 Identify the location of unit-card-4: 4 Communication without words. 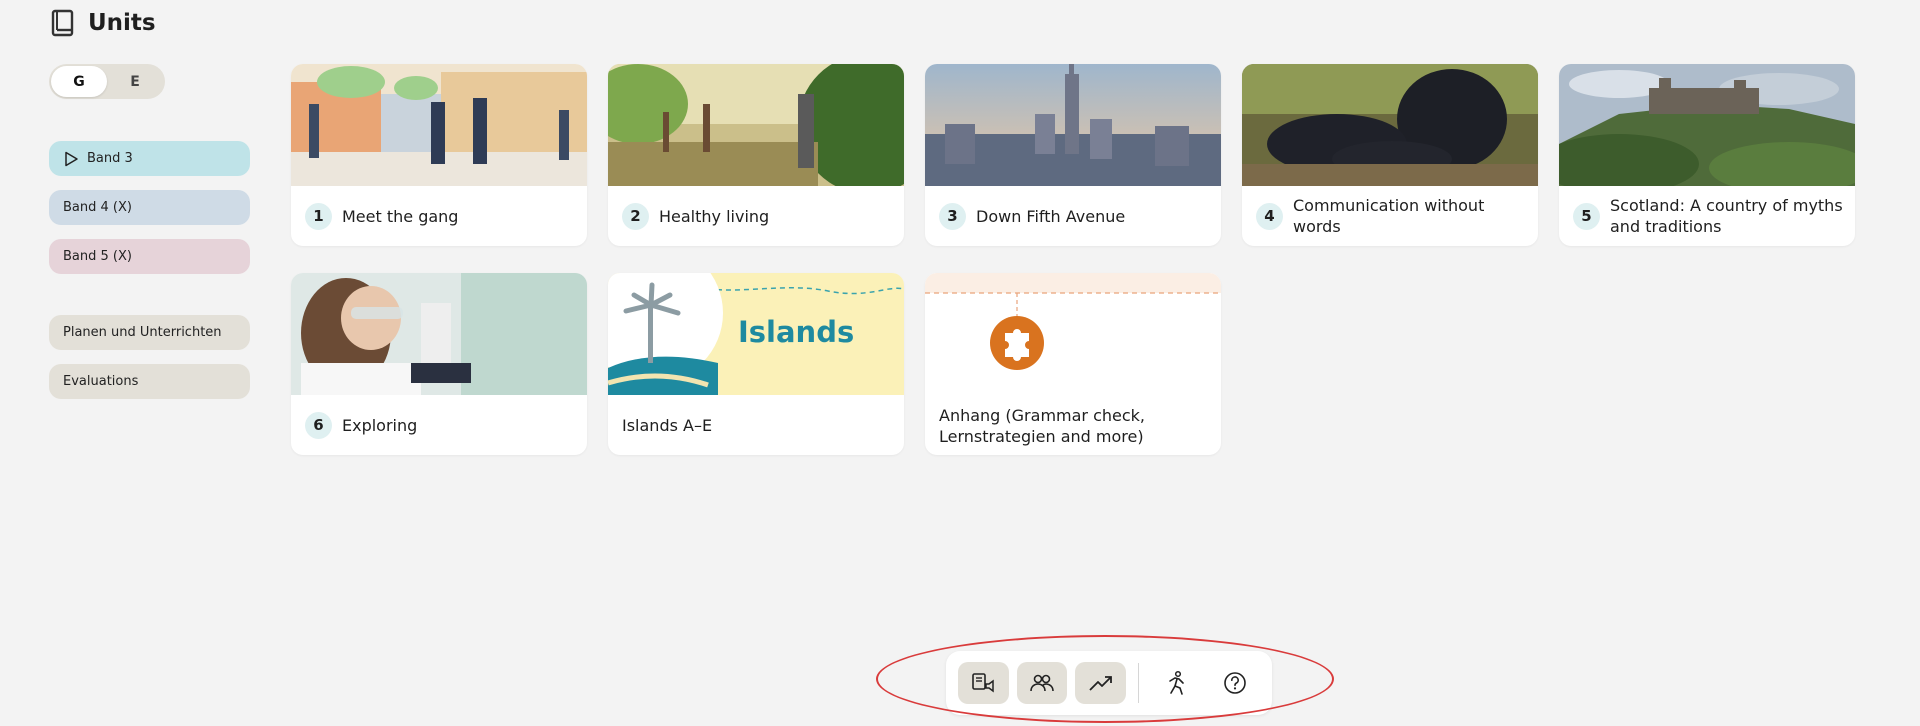
(1390, 155).